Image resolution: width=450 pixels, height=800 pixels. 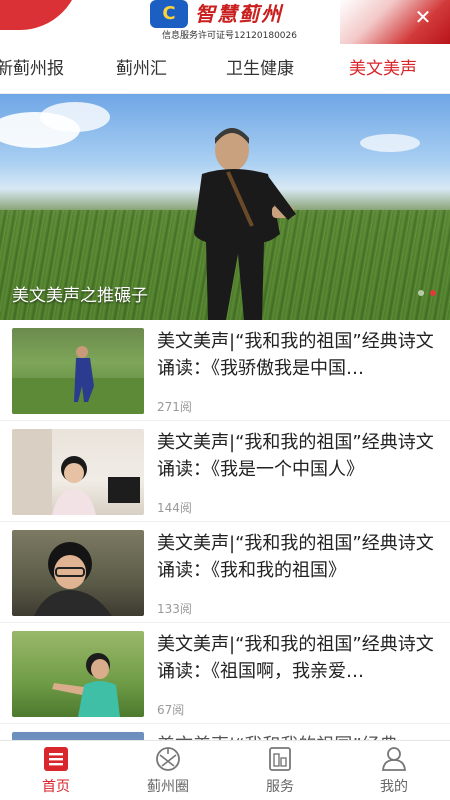 I want to click on header-banner: C 智慧蓟州 信息服务许可证号12120180026 ✕, so click(x=225, y=22).